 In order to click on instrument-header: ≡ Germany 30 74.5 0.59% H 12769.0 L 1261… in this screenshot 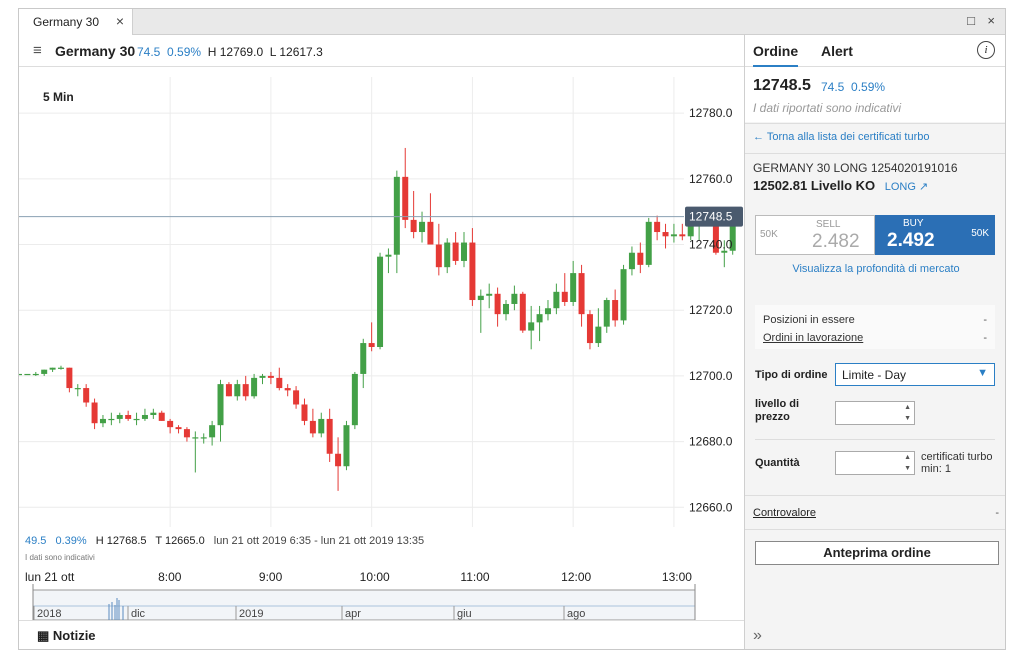, I will do `click(381, 51)`.